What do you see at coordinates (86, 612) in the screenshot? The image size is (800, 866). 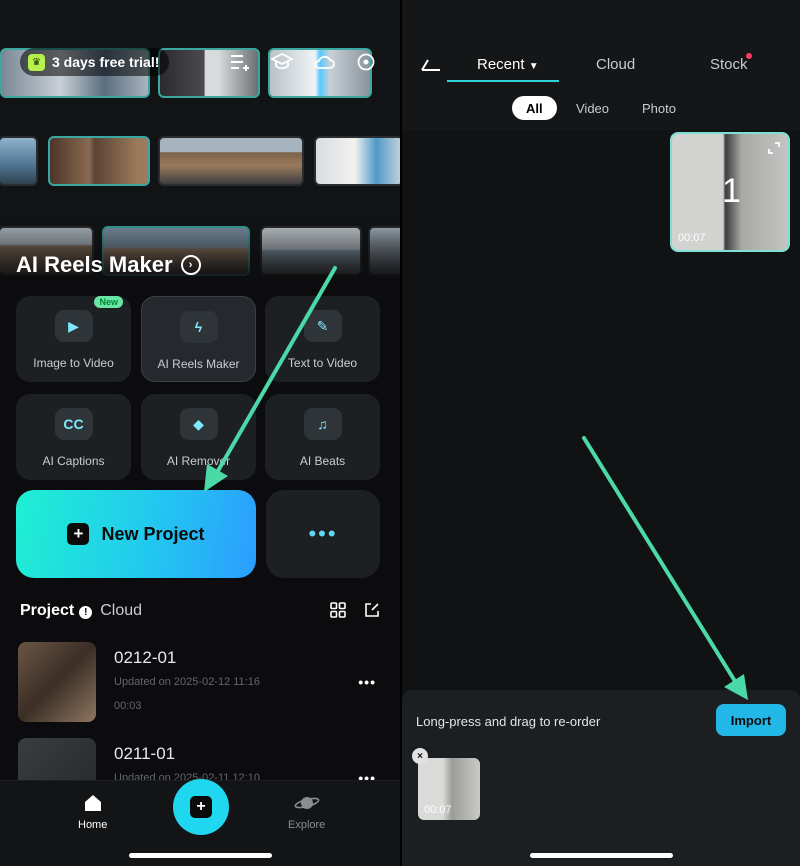 I see `alert-icon: !` at bounding box center [86, 612].